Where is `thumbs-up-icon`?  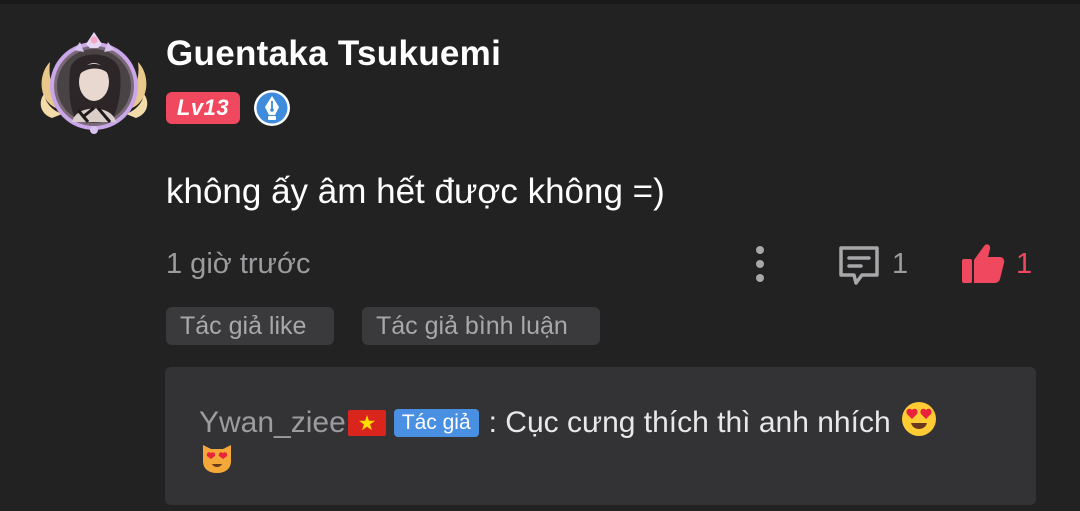
thumbs-up-icon is located at coordinates (983, 263).